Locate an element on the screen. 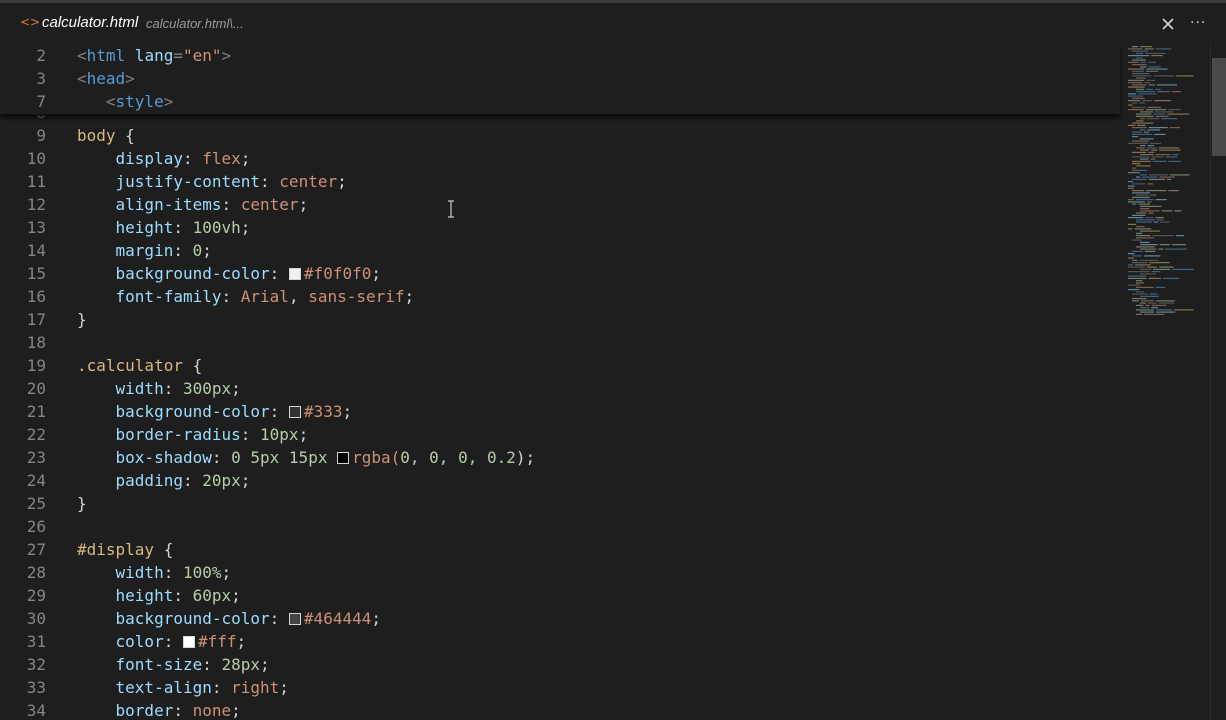 The height and width of the screenshot is (720, 1226). vertical-scrollbar is located at coordinates (1218, 382).